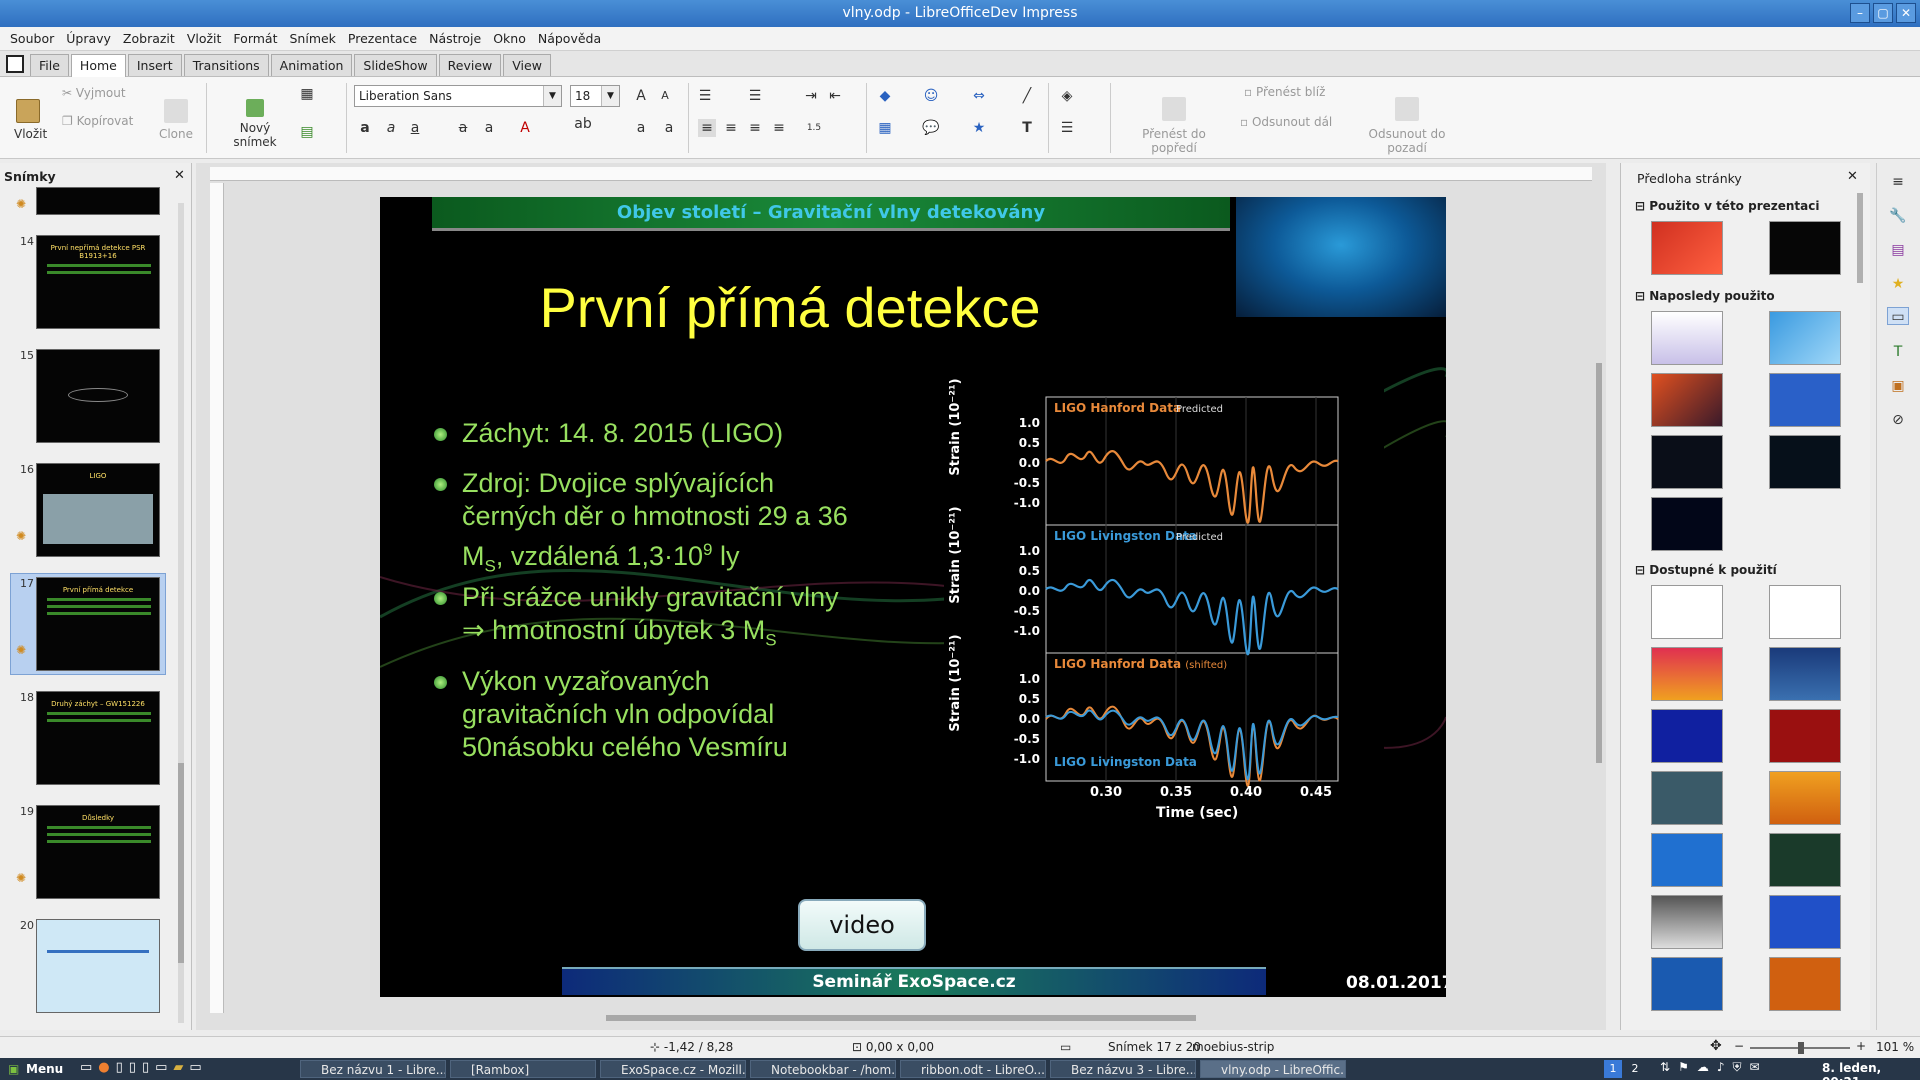 The image size is (1920, 1080). Describe the element at coordinates (755, 96) in the screenshot. I see `numbering-icon: ☰` at that location.